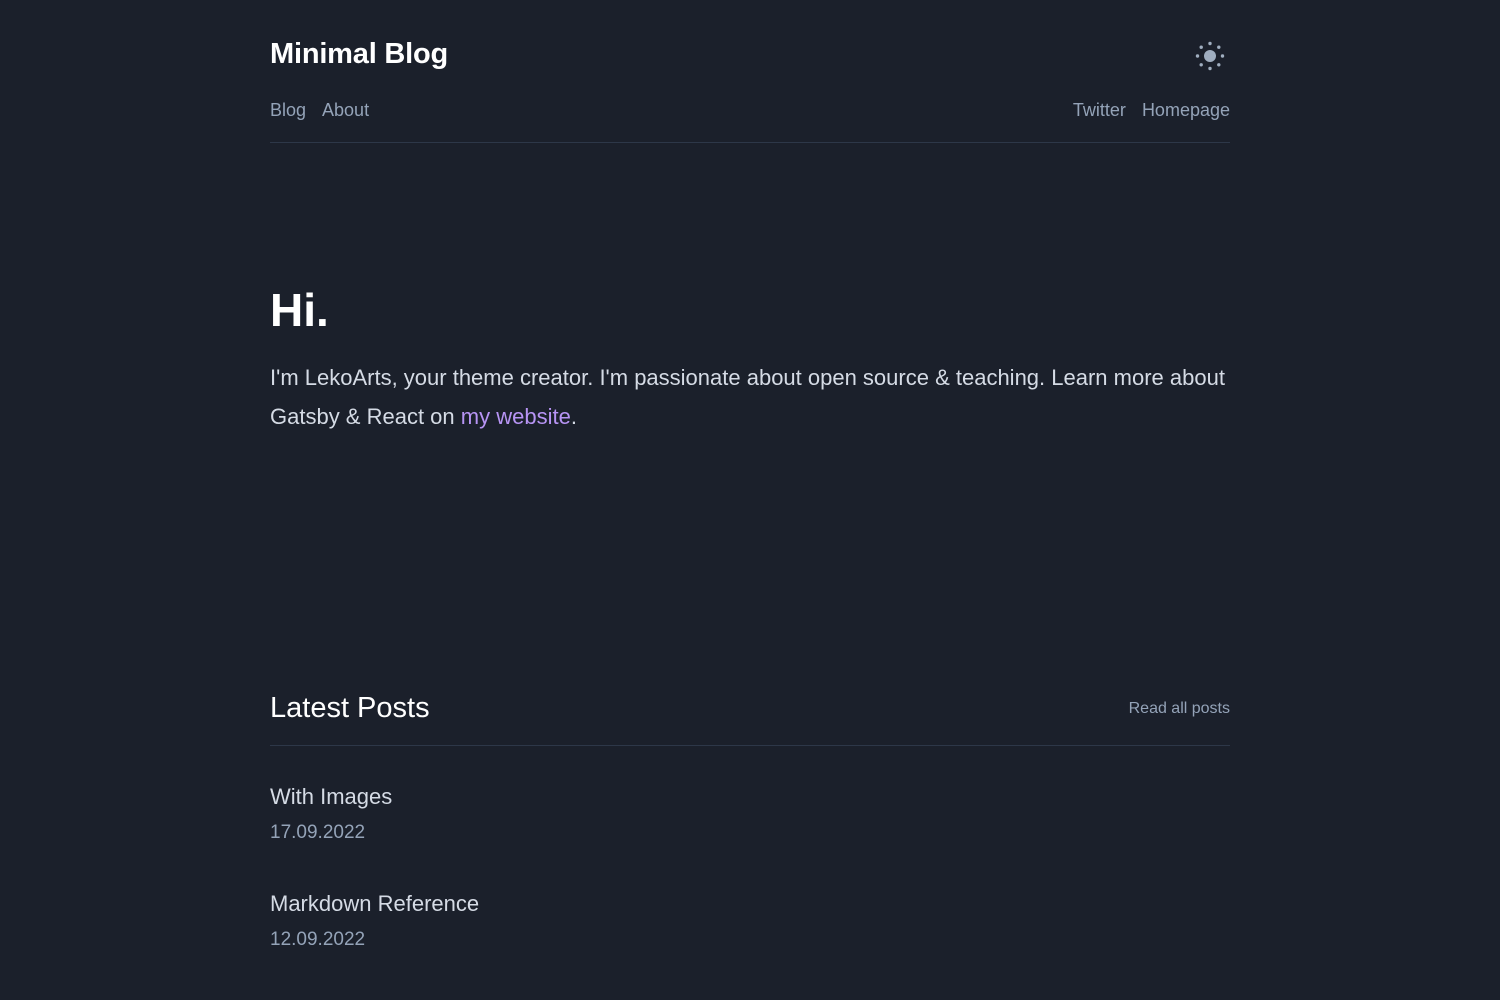  I want to click on nav-link-homepage: Homepage, so click(1186, 110).